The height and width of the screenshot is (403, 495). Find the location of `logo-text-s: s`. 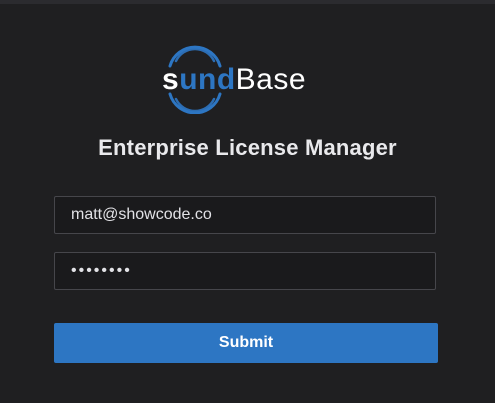

logo-text-s: s is located at coordinates (170, 79).